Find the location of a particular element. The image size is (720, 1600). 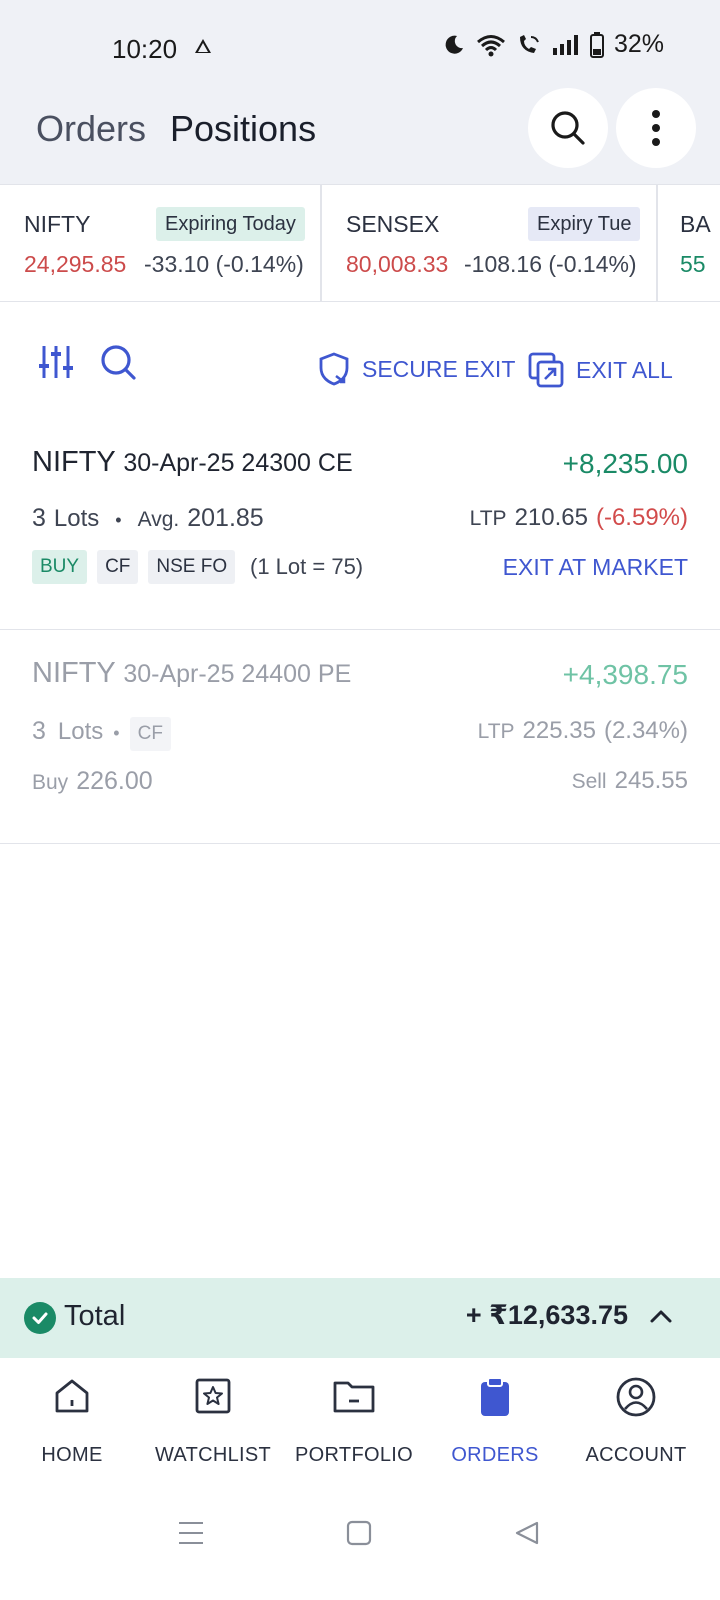

index-change: -33.10 (-0.14%) is located at coordinates (224, 264).